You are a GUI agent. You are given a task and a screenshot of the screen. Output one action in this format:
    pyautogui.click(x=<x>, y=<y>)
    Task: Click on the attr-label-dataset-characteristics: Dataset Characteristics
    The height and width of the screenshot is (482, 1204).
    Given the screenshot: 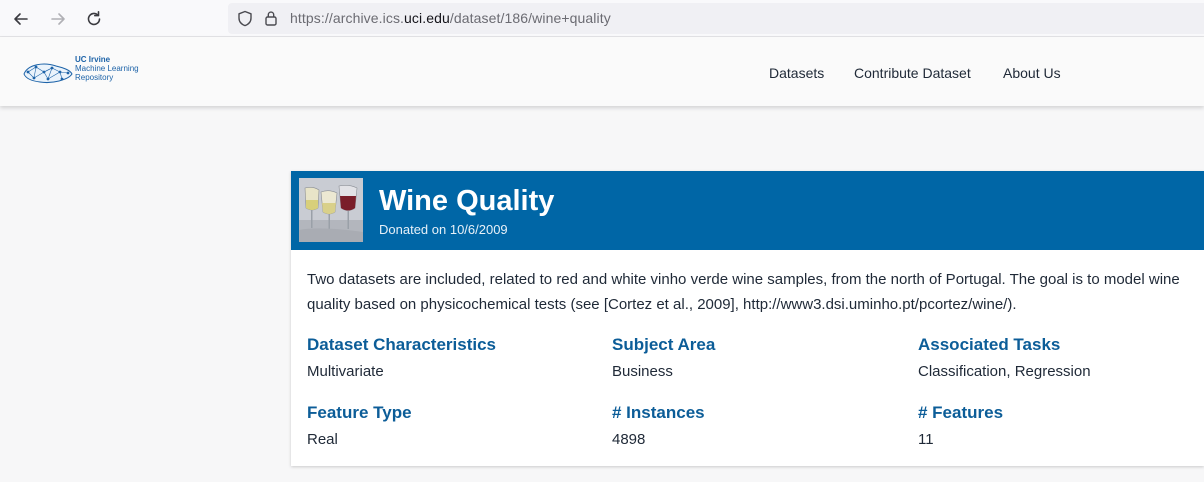 What is the action you would take?
    pyautogui.click(x=401, y=344)
    